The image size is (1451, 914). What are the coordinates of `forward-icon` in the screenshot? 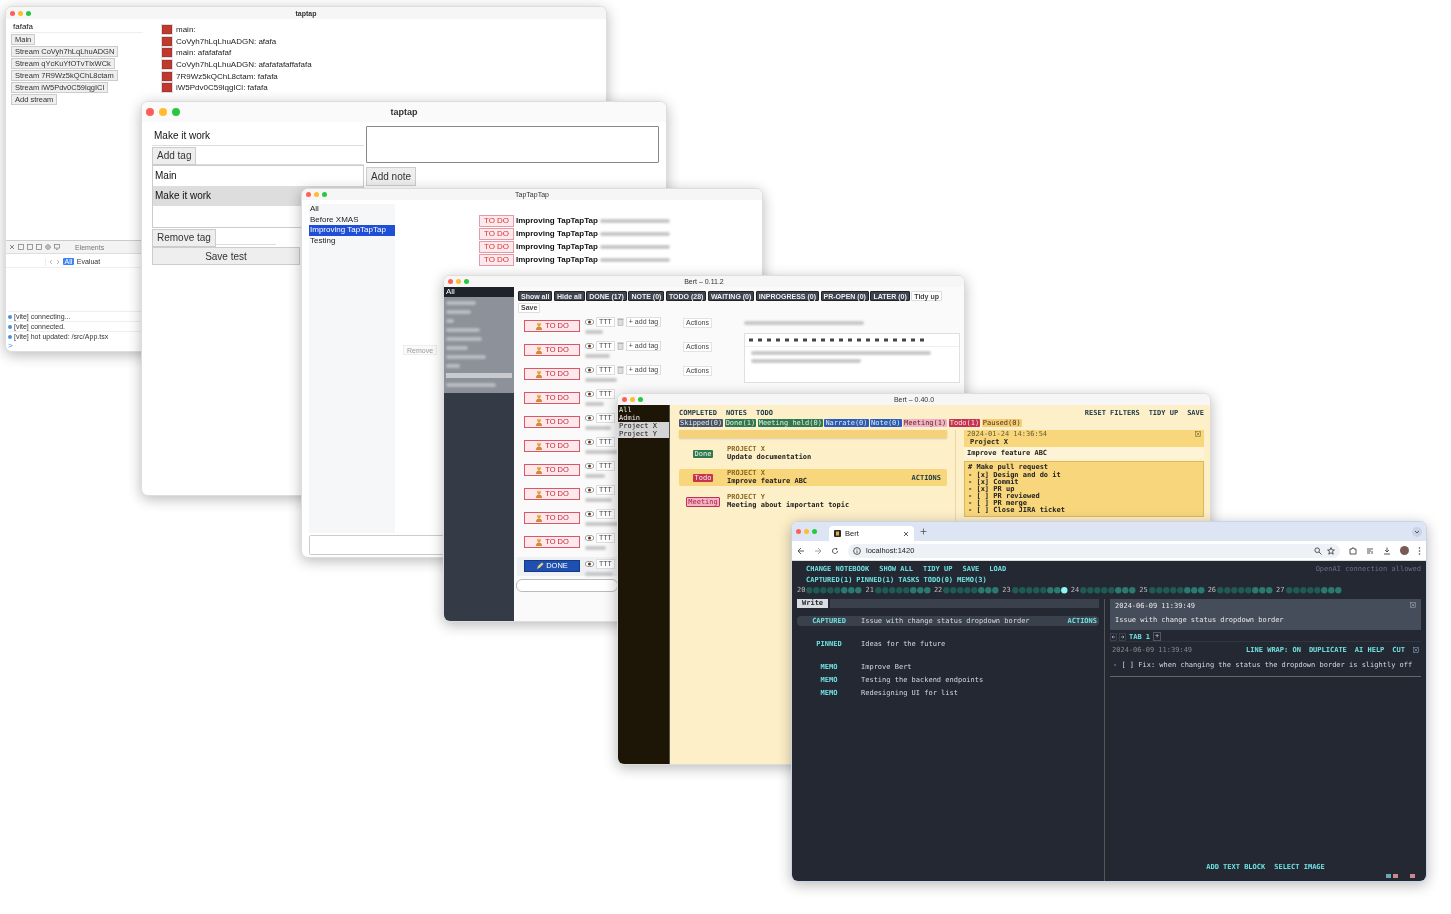 It's located at (818, 550).